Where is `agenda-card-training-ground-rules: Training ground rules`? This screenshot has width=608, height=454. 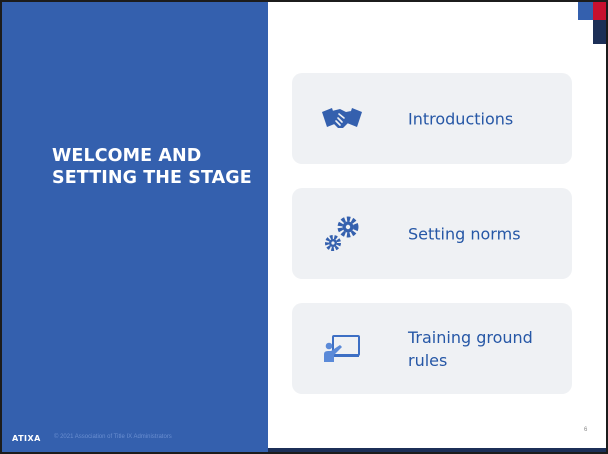 agenda-card-training-ground-rules: Training ground rules is located at coordinates (432, 348).